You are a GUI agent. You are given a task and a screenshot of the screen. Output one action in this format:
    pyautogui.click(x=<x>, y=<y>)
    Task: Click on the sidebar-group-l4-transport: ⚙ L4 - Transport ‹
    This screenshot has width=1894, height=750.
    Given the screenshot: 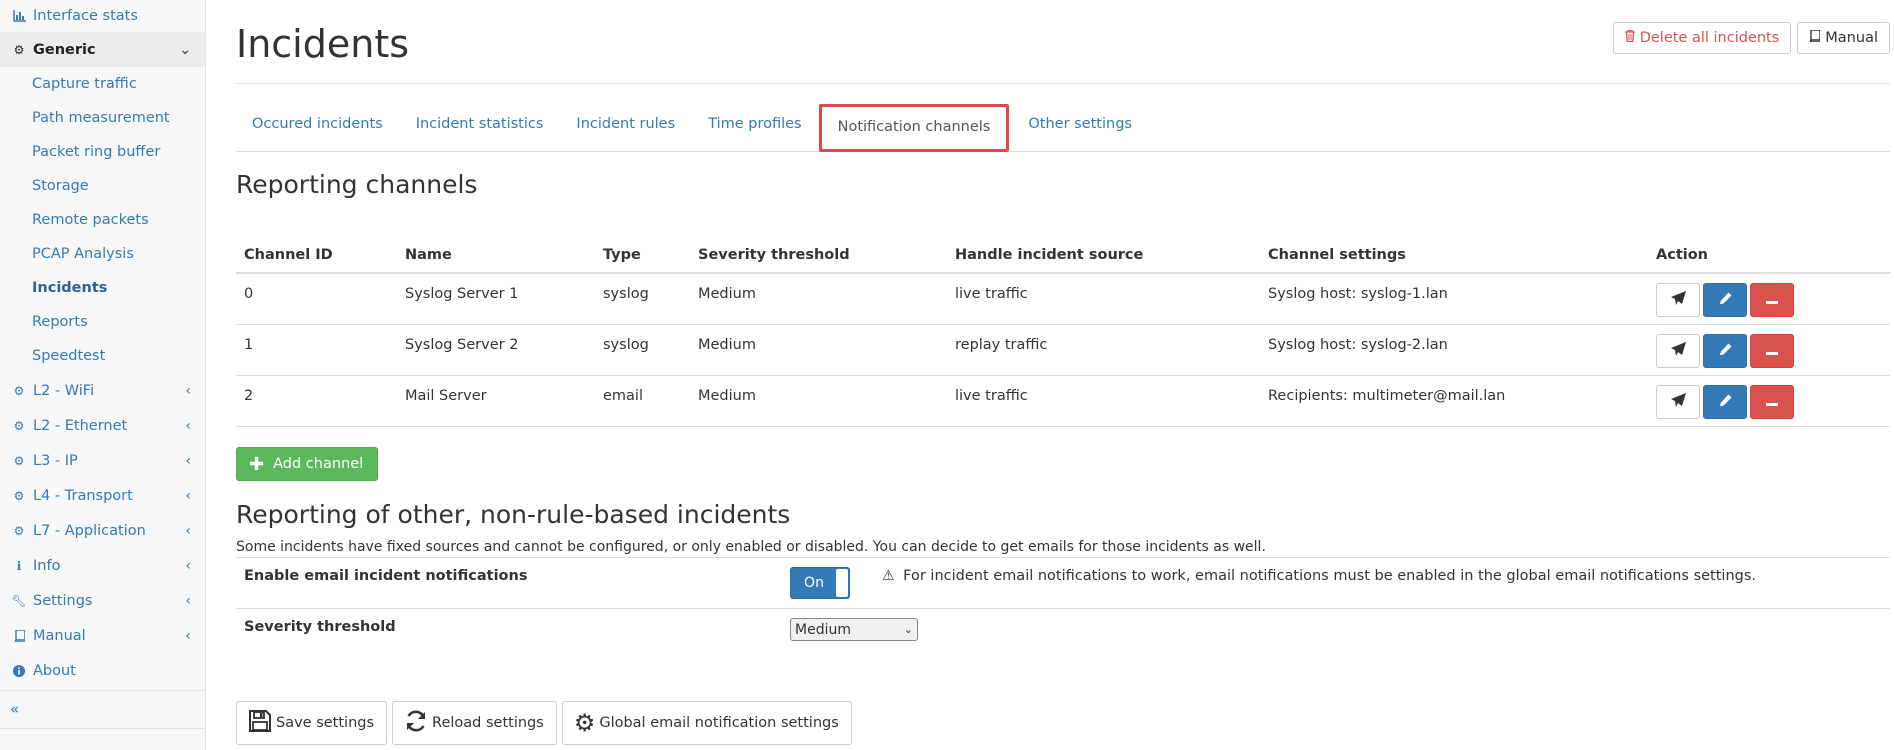 What is the action you would take?
    pyautogui.click(x=102, y=495)
    